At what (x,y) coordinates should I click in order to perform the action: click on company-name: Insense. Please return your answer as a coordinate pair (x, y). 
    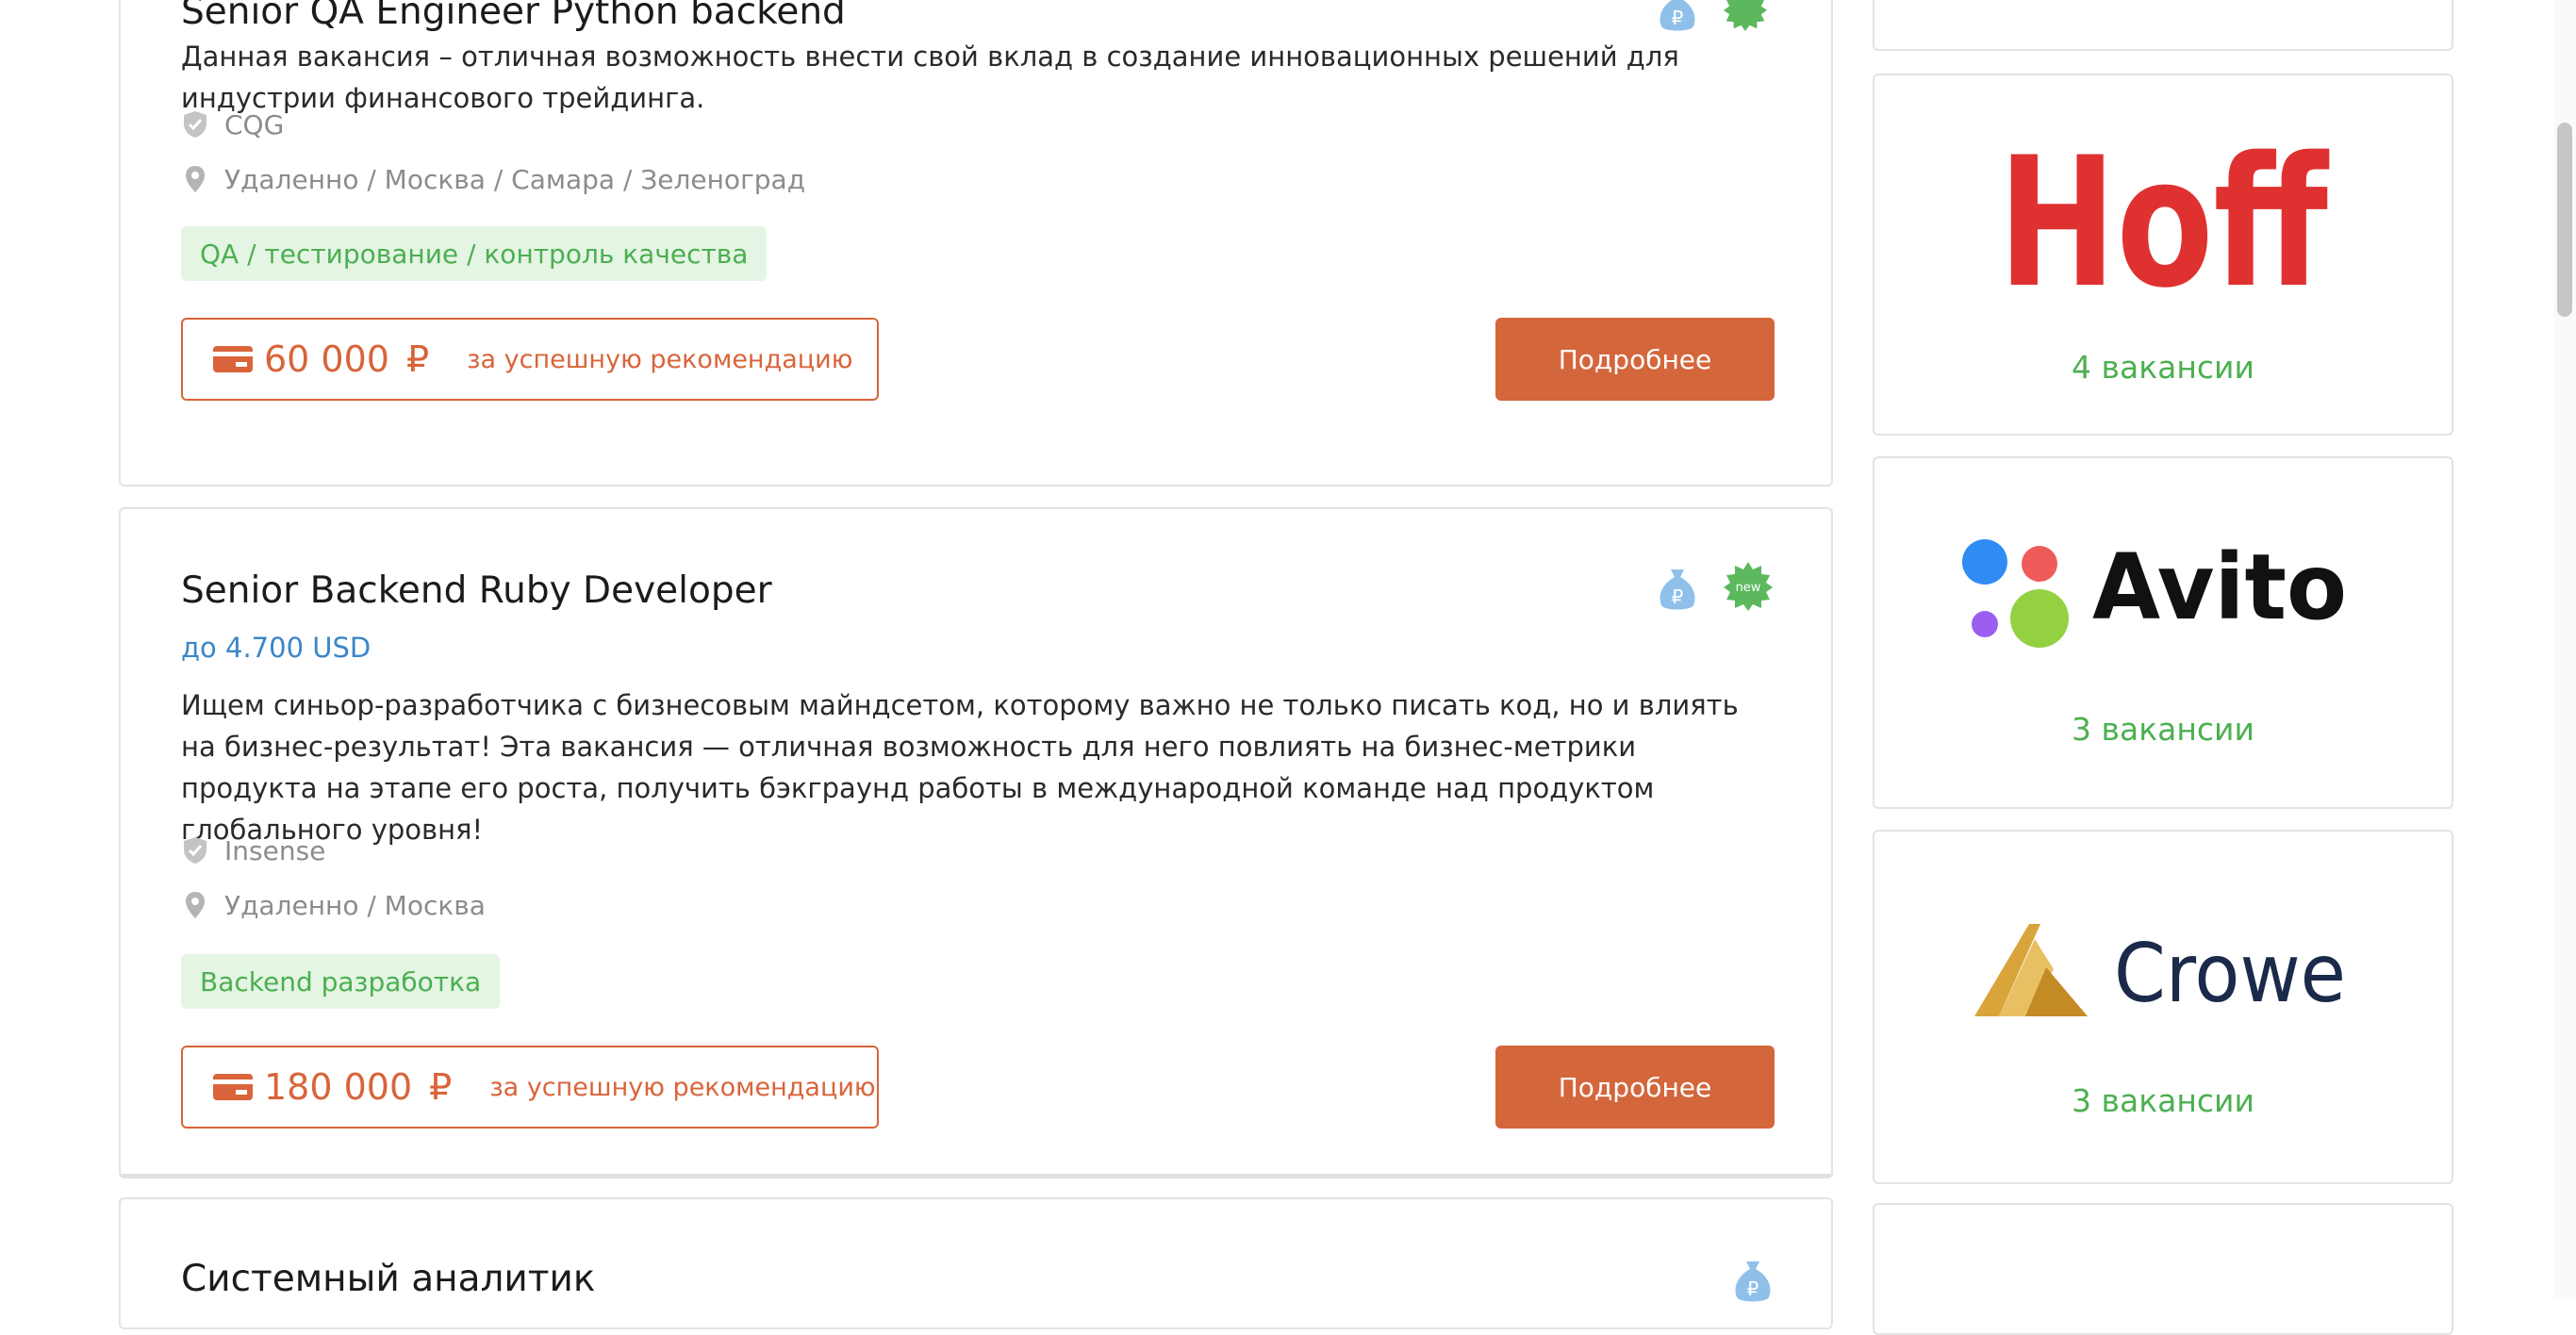
    Looking at the image, I should click on (274, 851).